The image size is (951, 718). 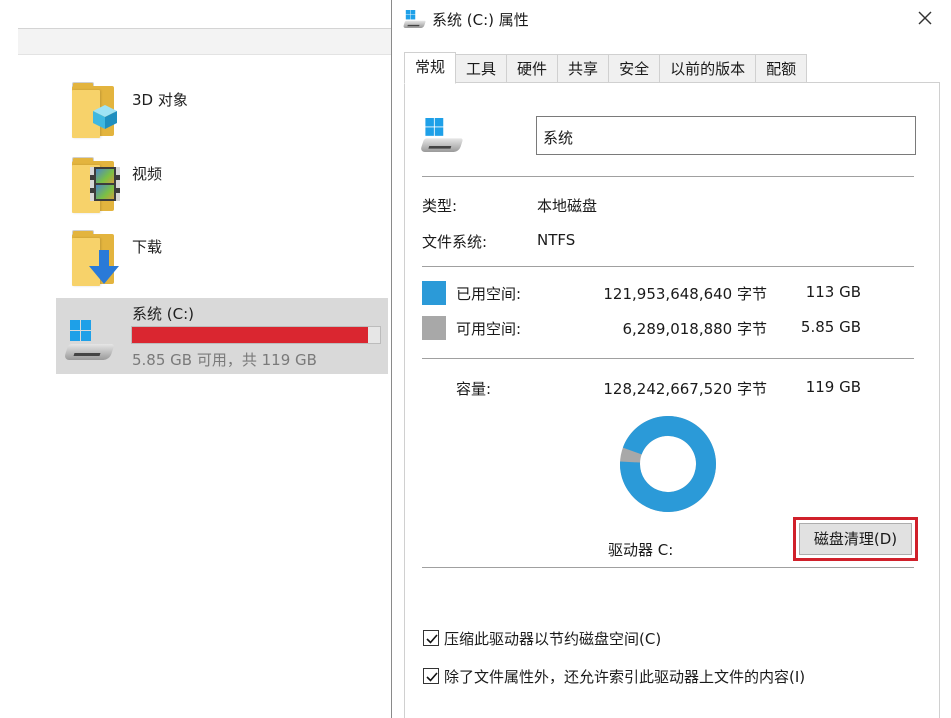 I want to click on capacity-bytes: 128,242,667,520 字节, so click(x=685, y=389).